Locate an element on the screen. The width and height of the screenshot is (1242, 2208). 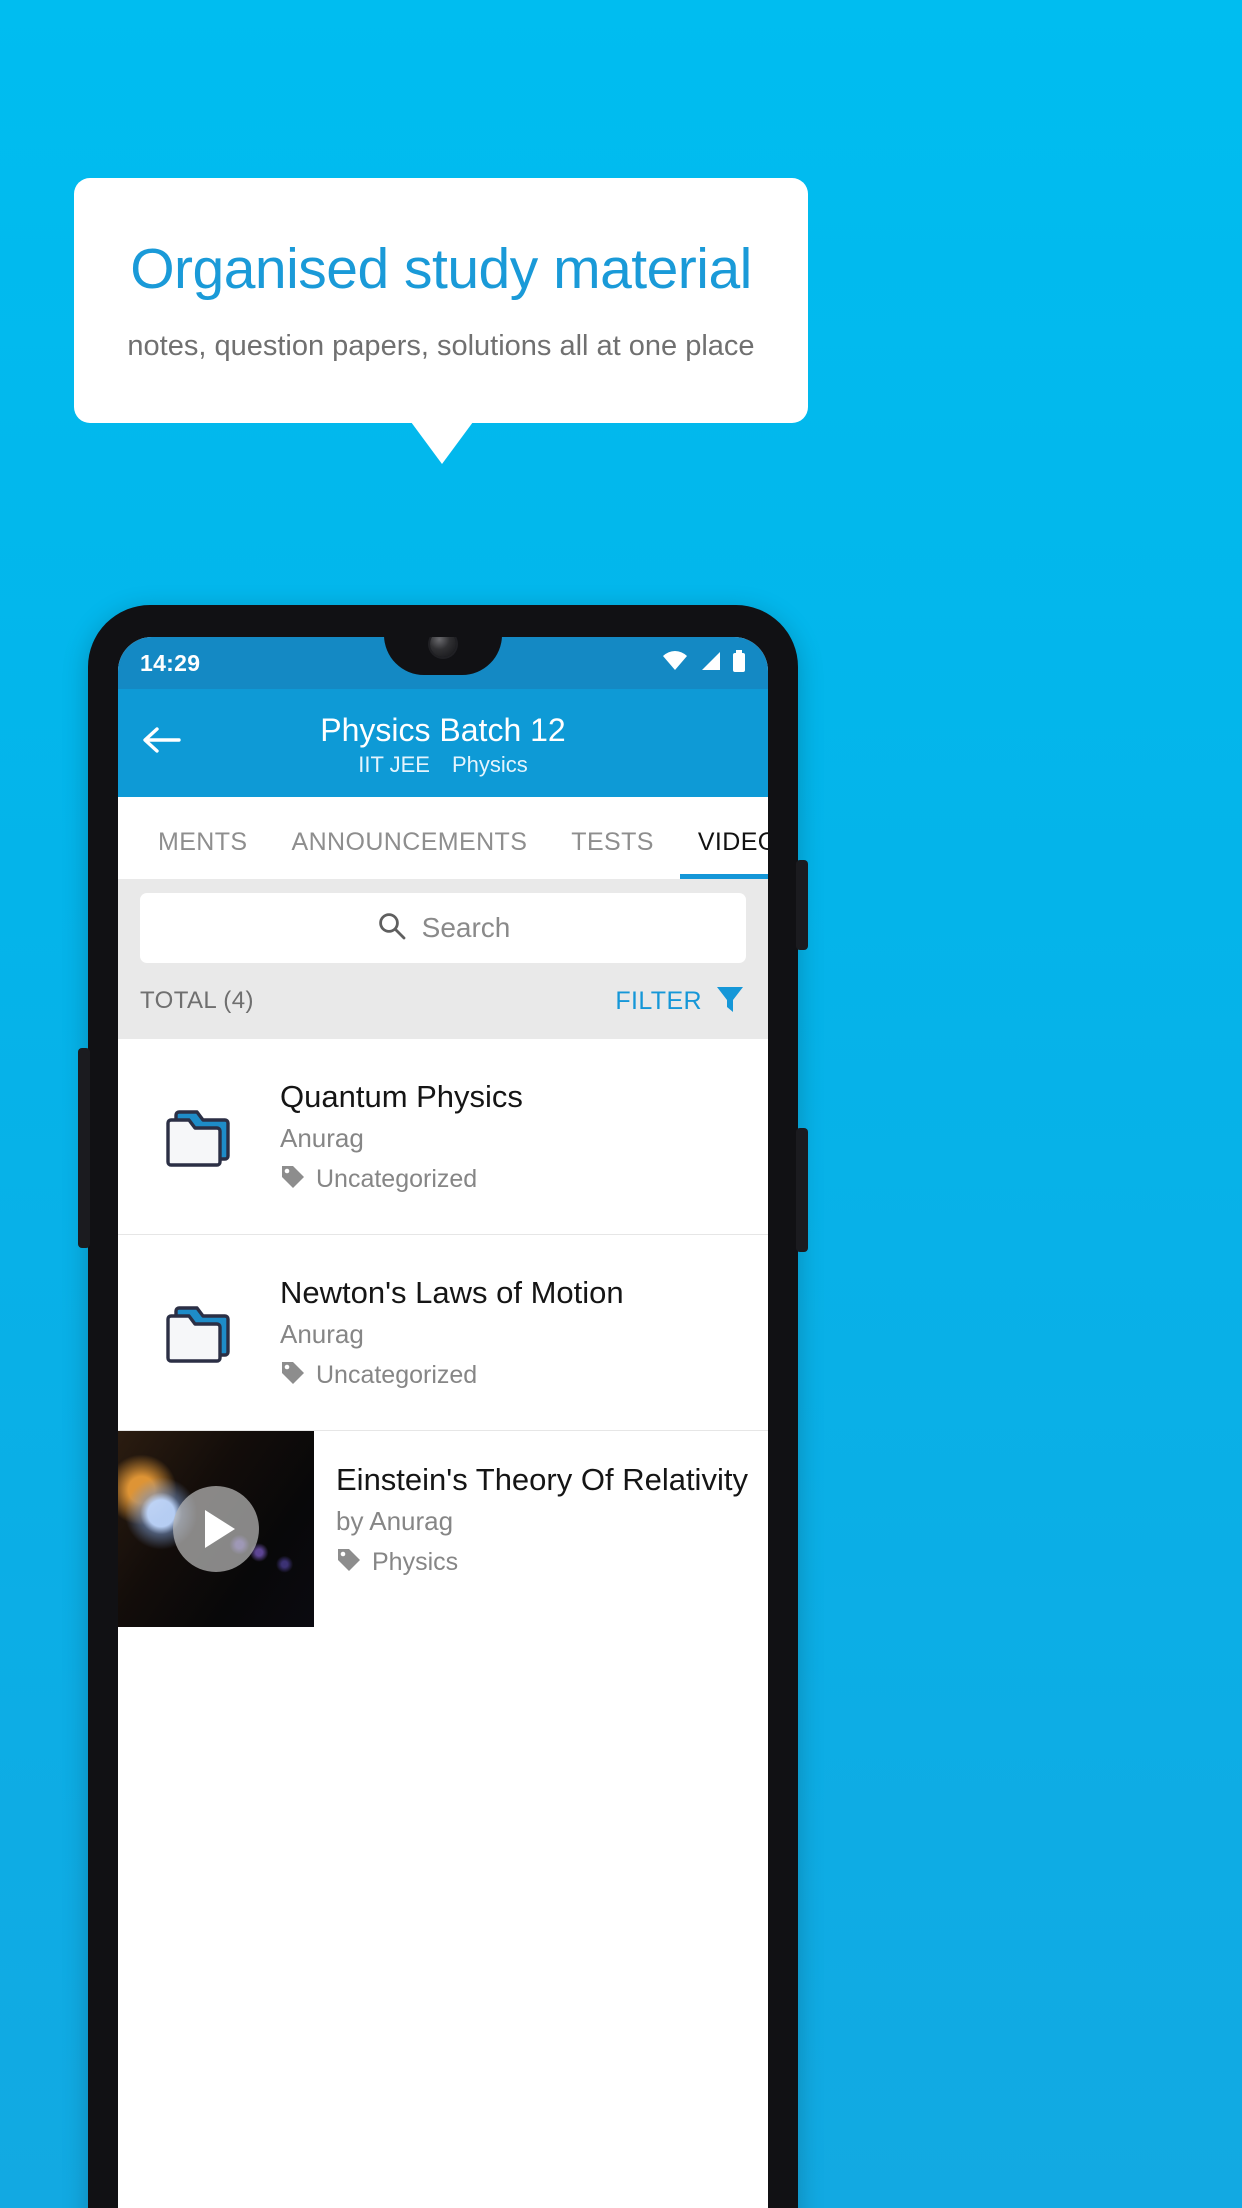
power-button is located at coordinates (802, 905).